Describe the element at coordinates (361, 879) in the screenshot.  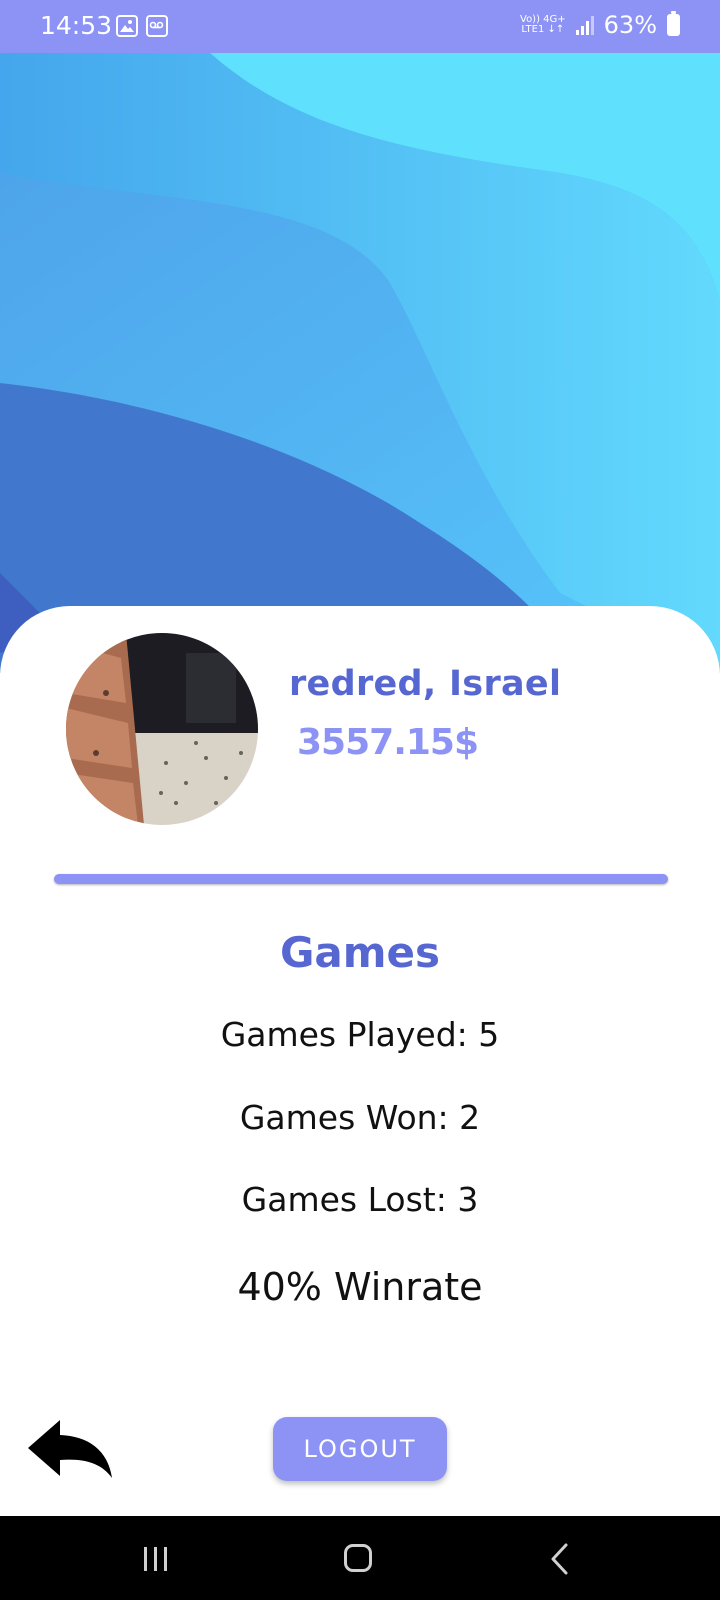
I see `divider` at that location.